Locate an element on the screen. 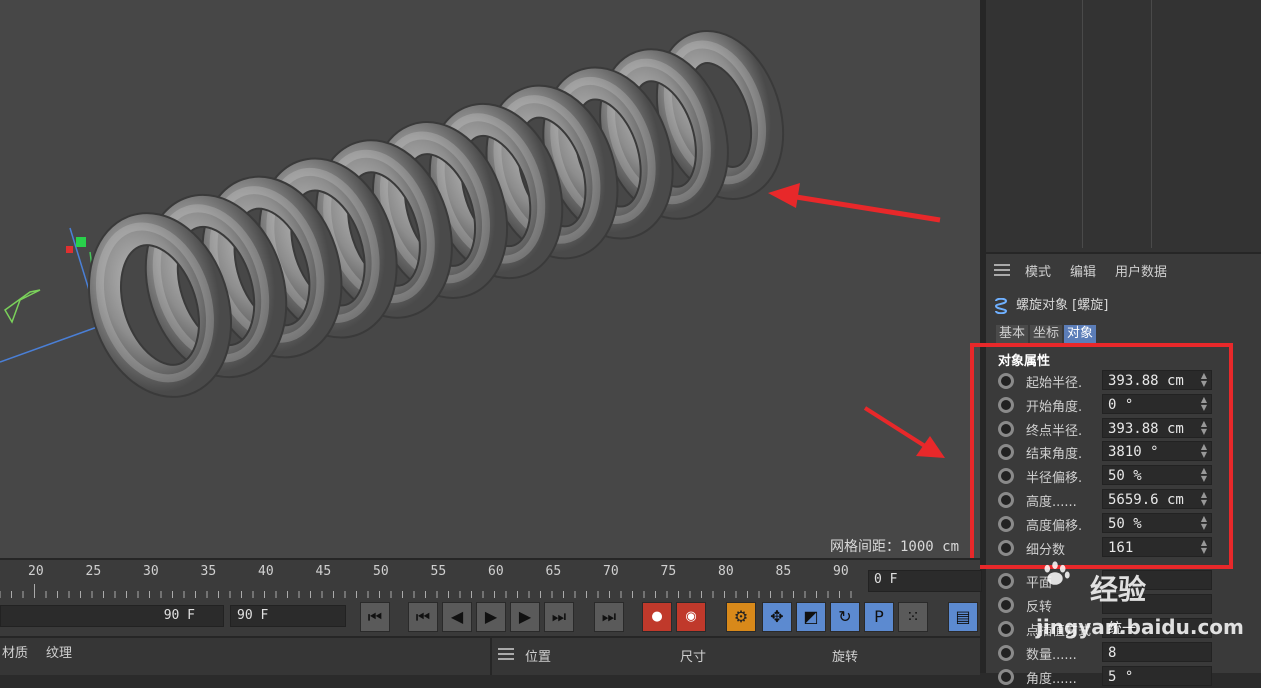  current-frame-field: 0 F is located at coordinates (925, 581).